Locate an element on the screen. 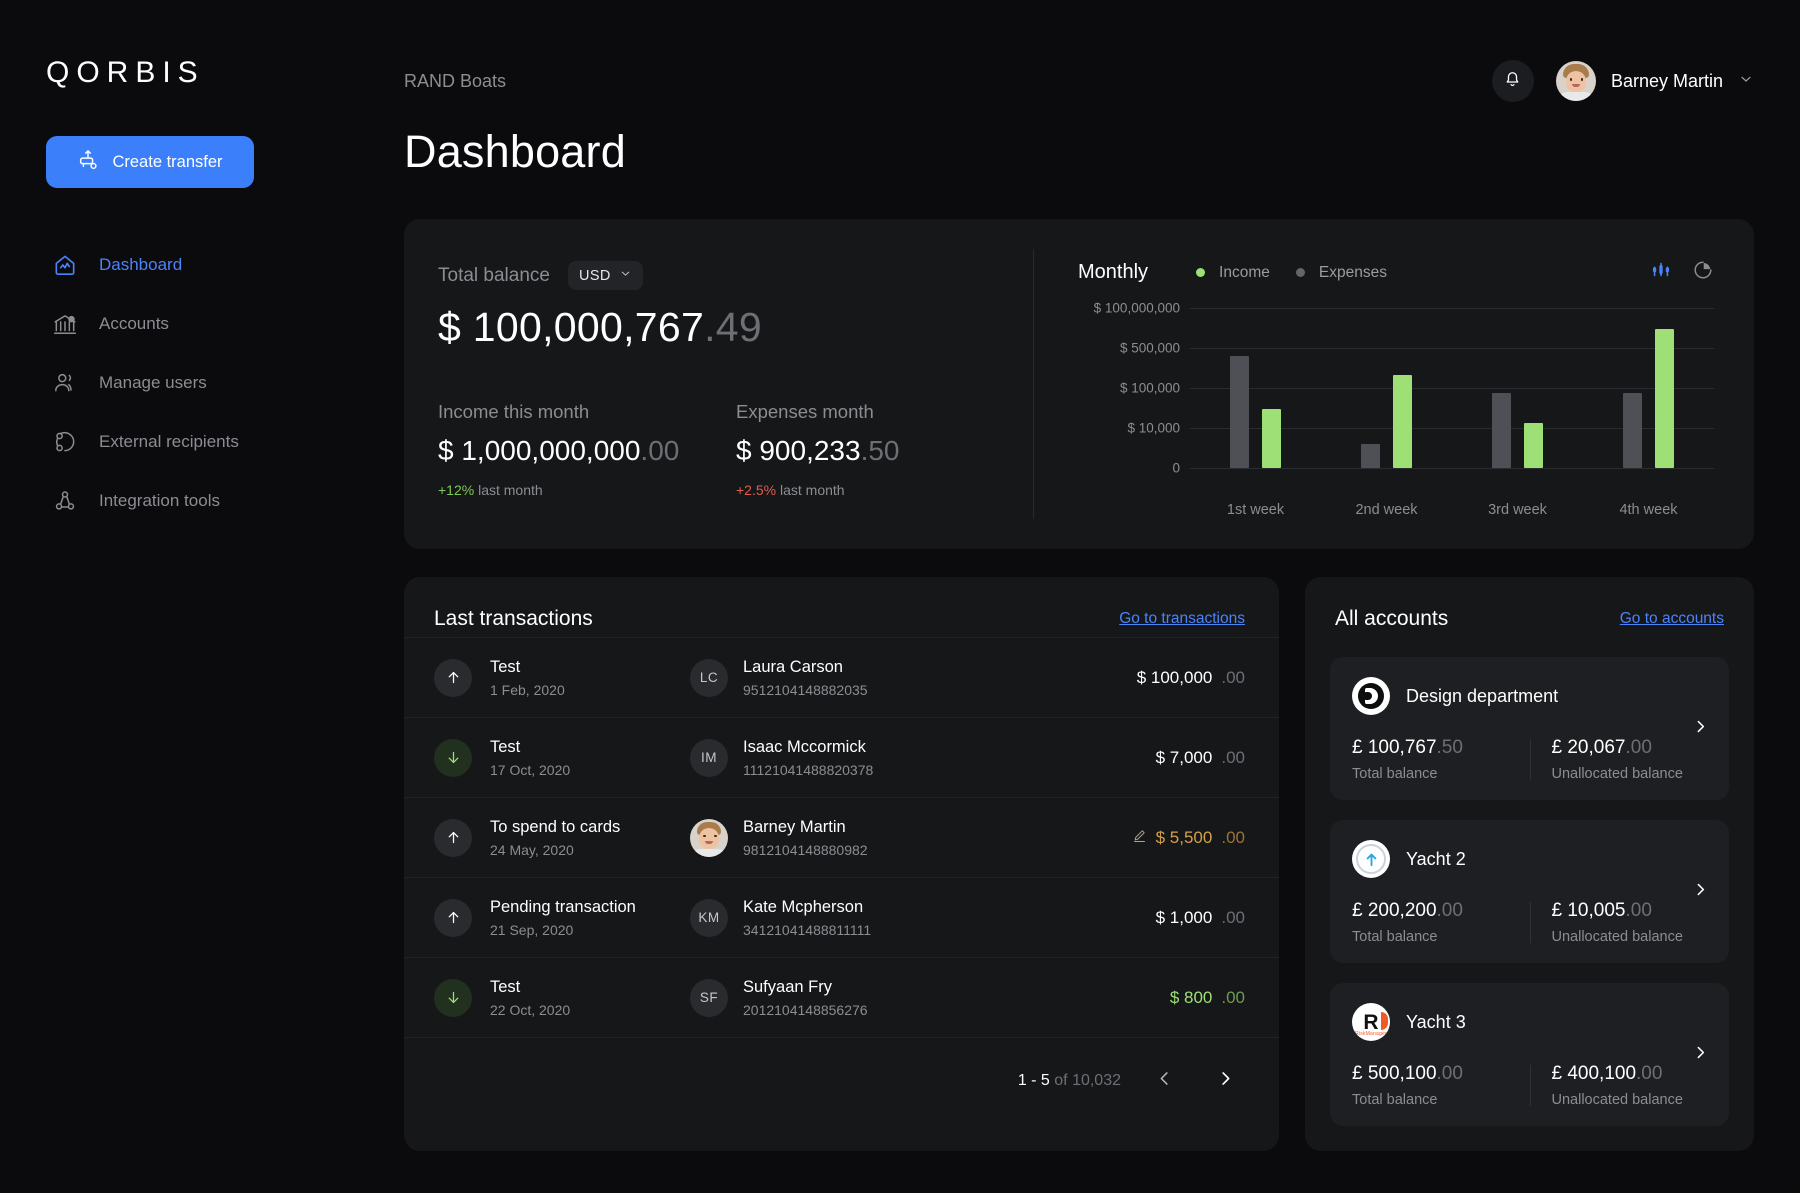  party-account: 9512104148882035 is located at coordinates (805, 689).